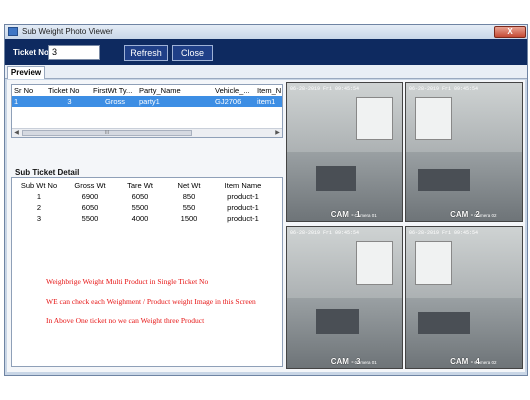  Describe the element at coordinates (189, 218) in the screenshot. I see `table-cell: 1500` at that location.